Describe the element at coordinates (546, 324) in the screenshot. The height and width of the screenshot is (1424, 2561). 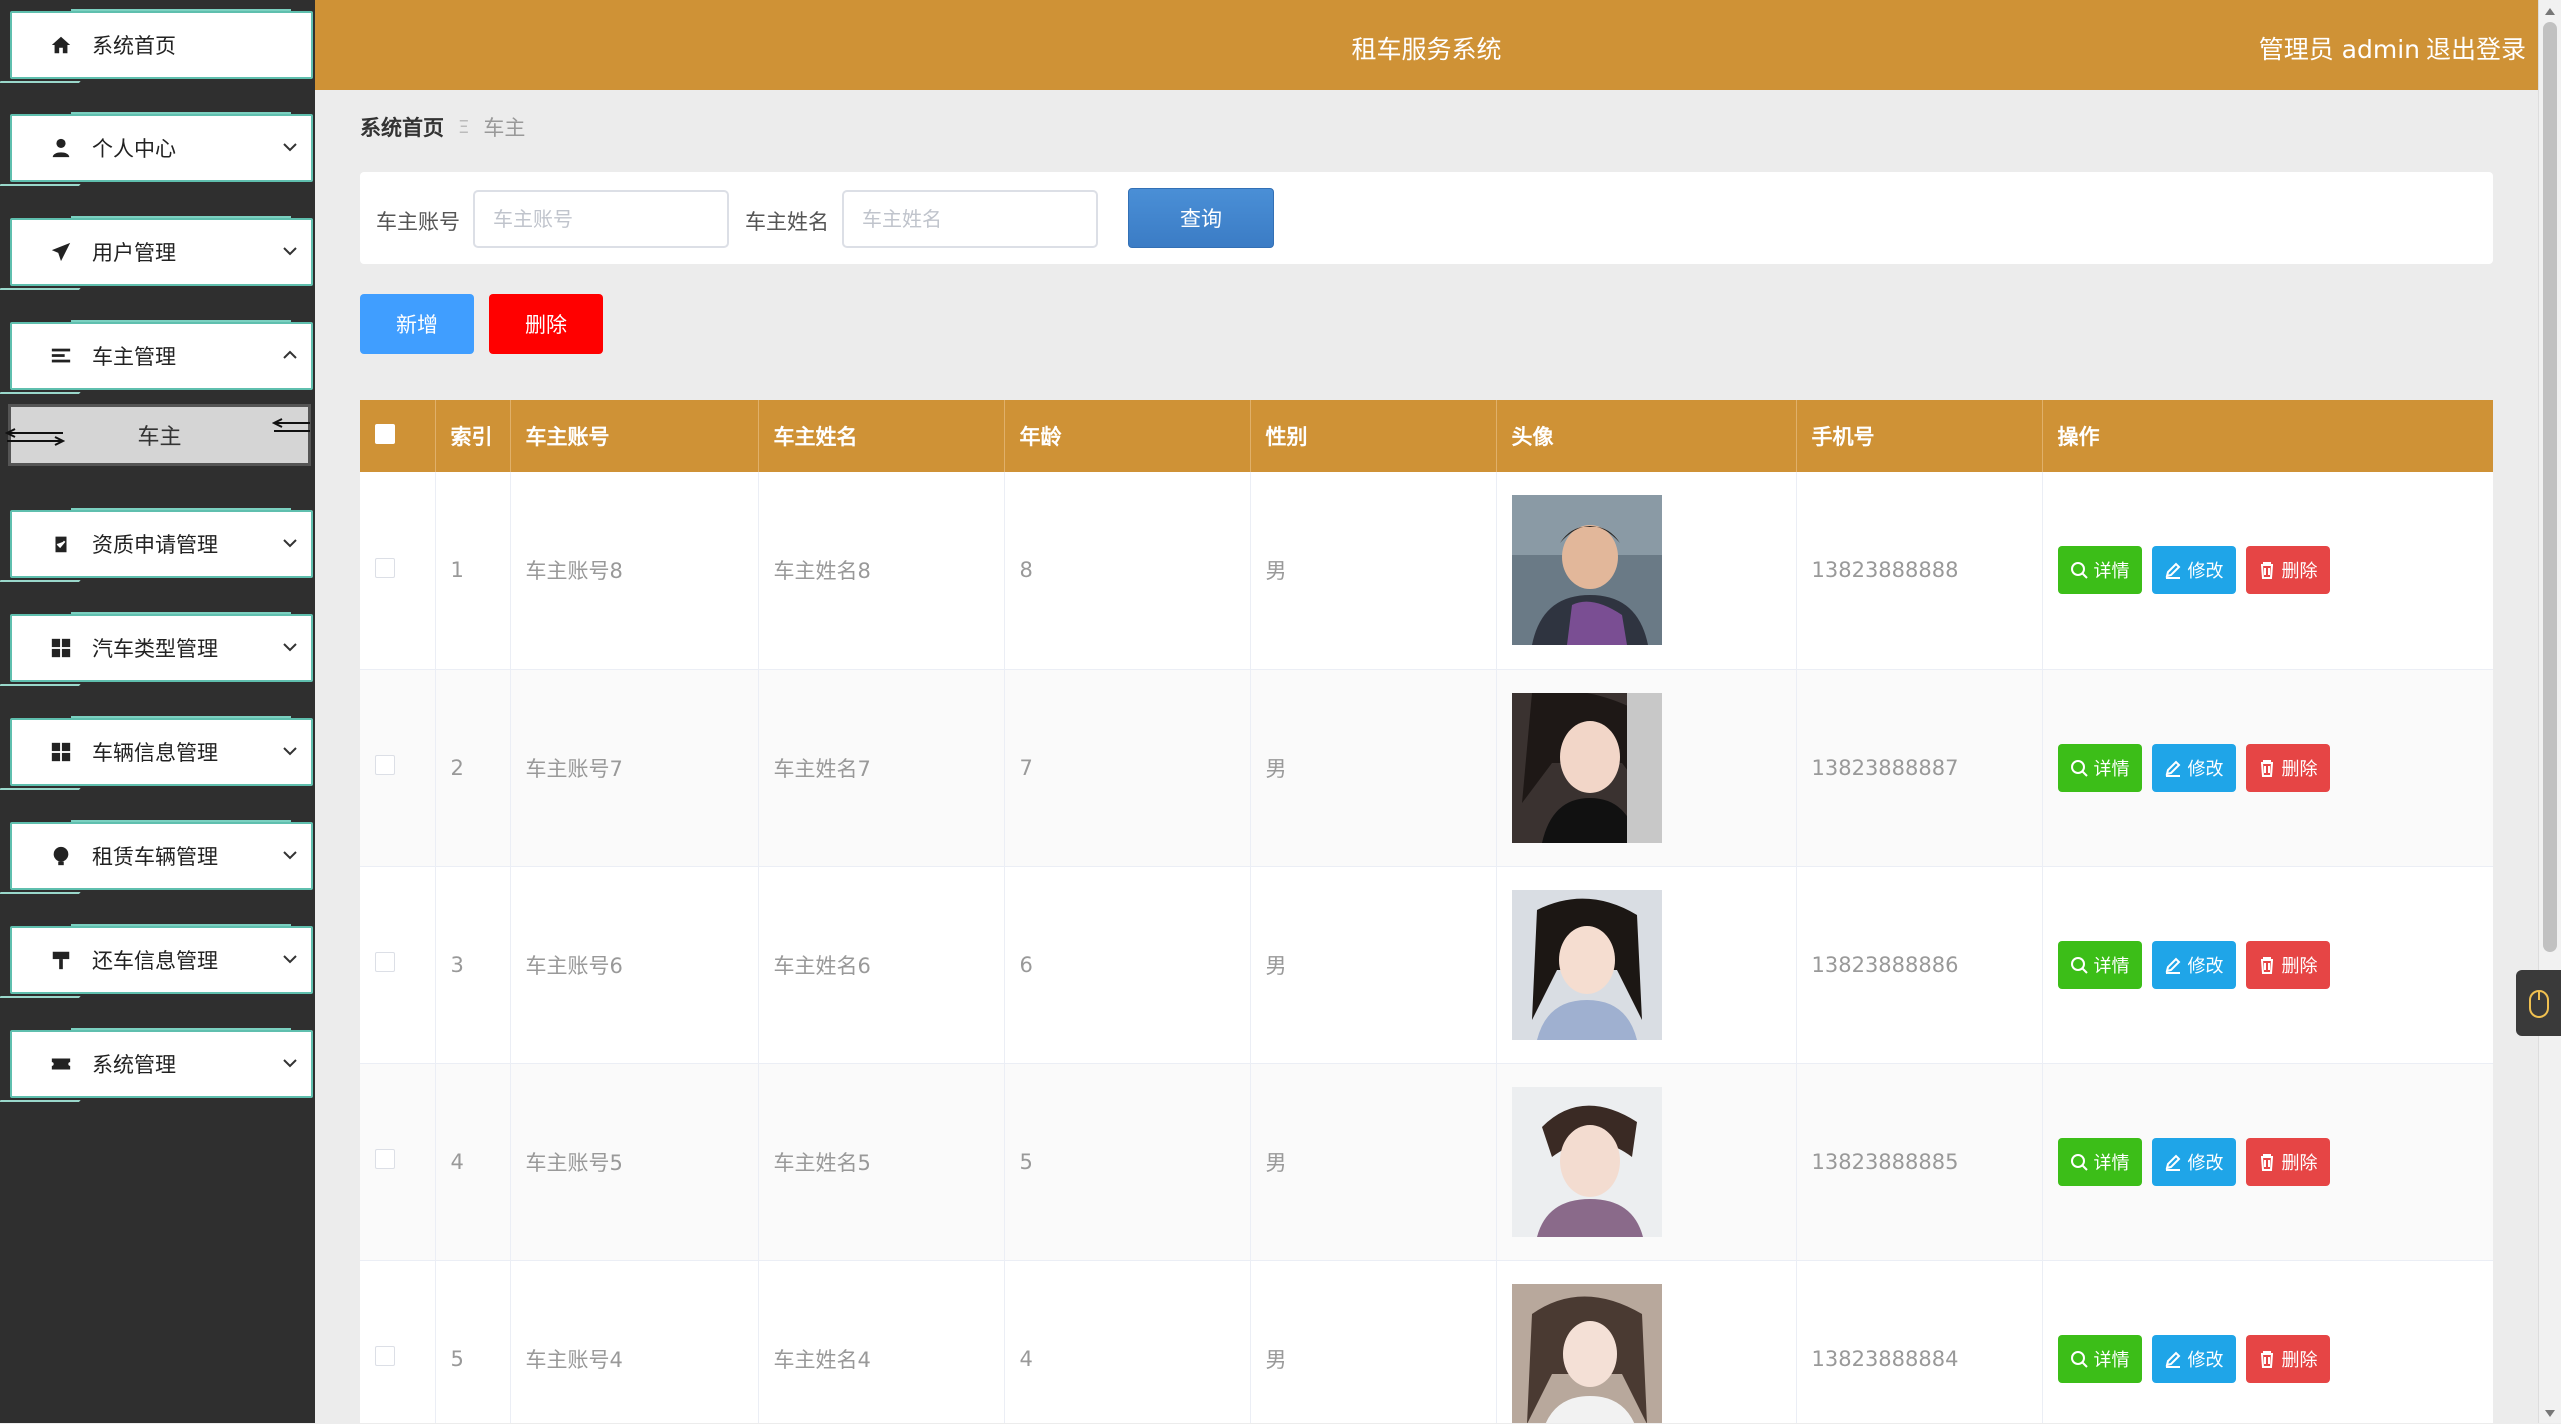
I see `batch-delete-button: 删除` at that location.